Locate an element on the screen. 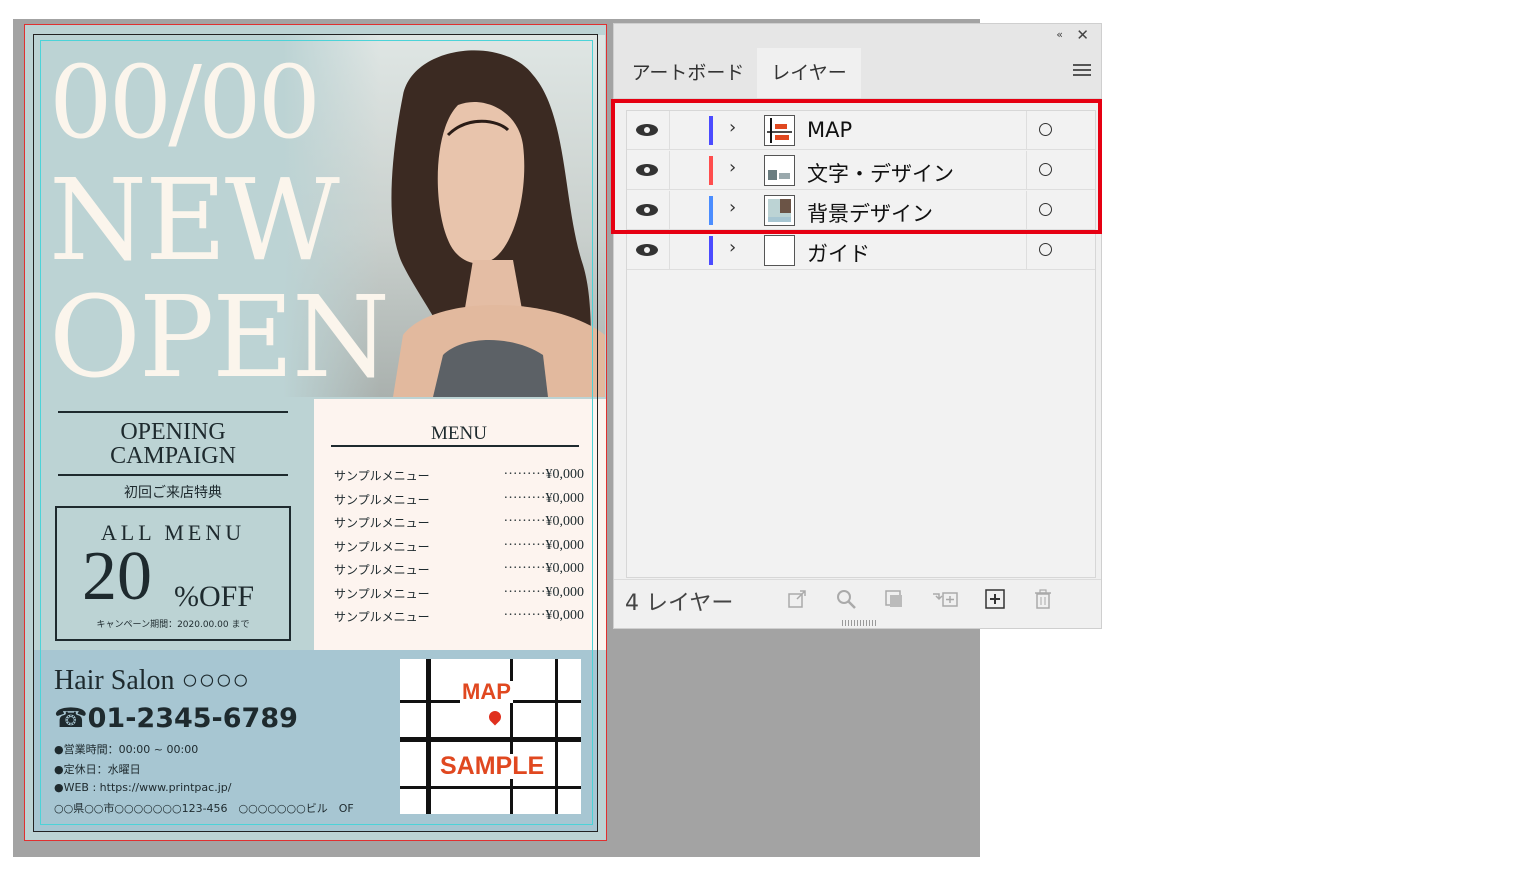  layer-row-background-design: › 背景デザイン is located at coordinates (861, 210).